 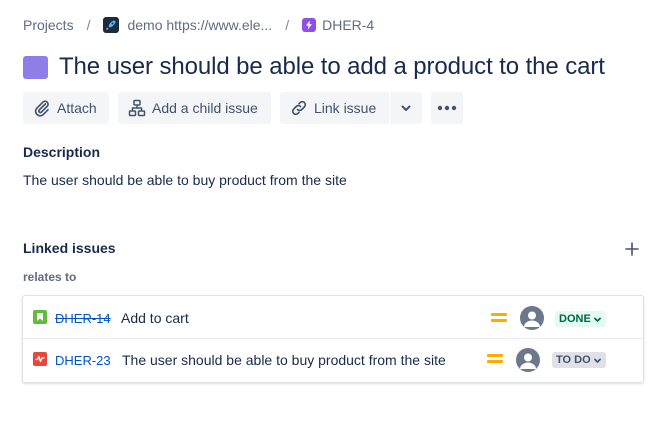 What do you see at coordinates (575, 319) in the screenshot?
I see `status-label: DONE` at bounding box center [575, 319].